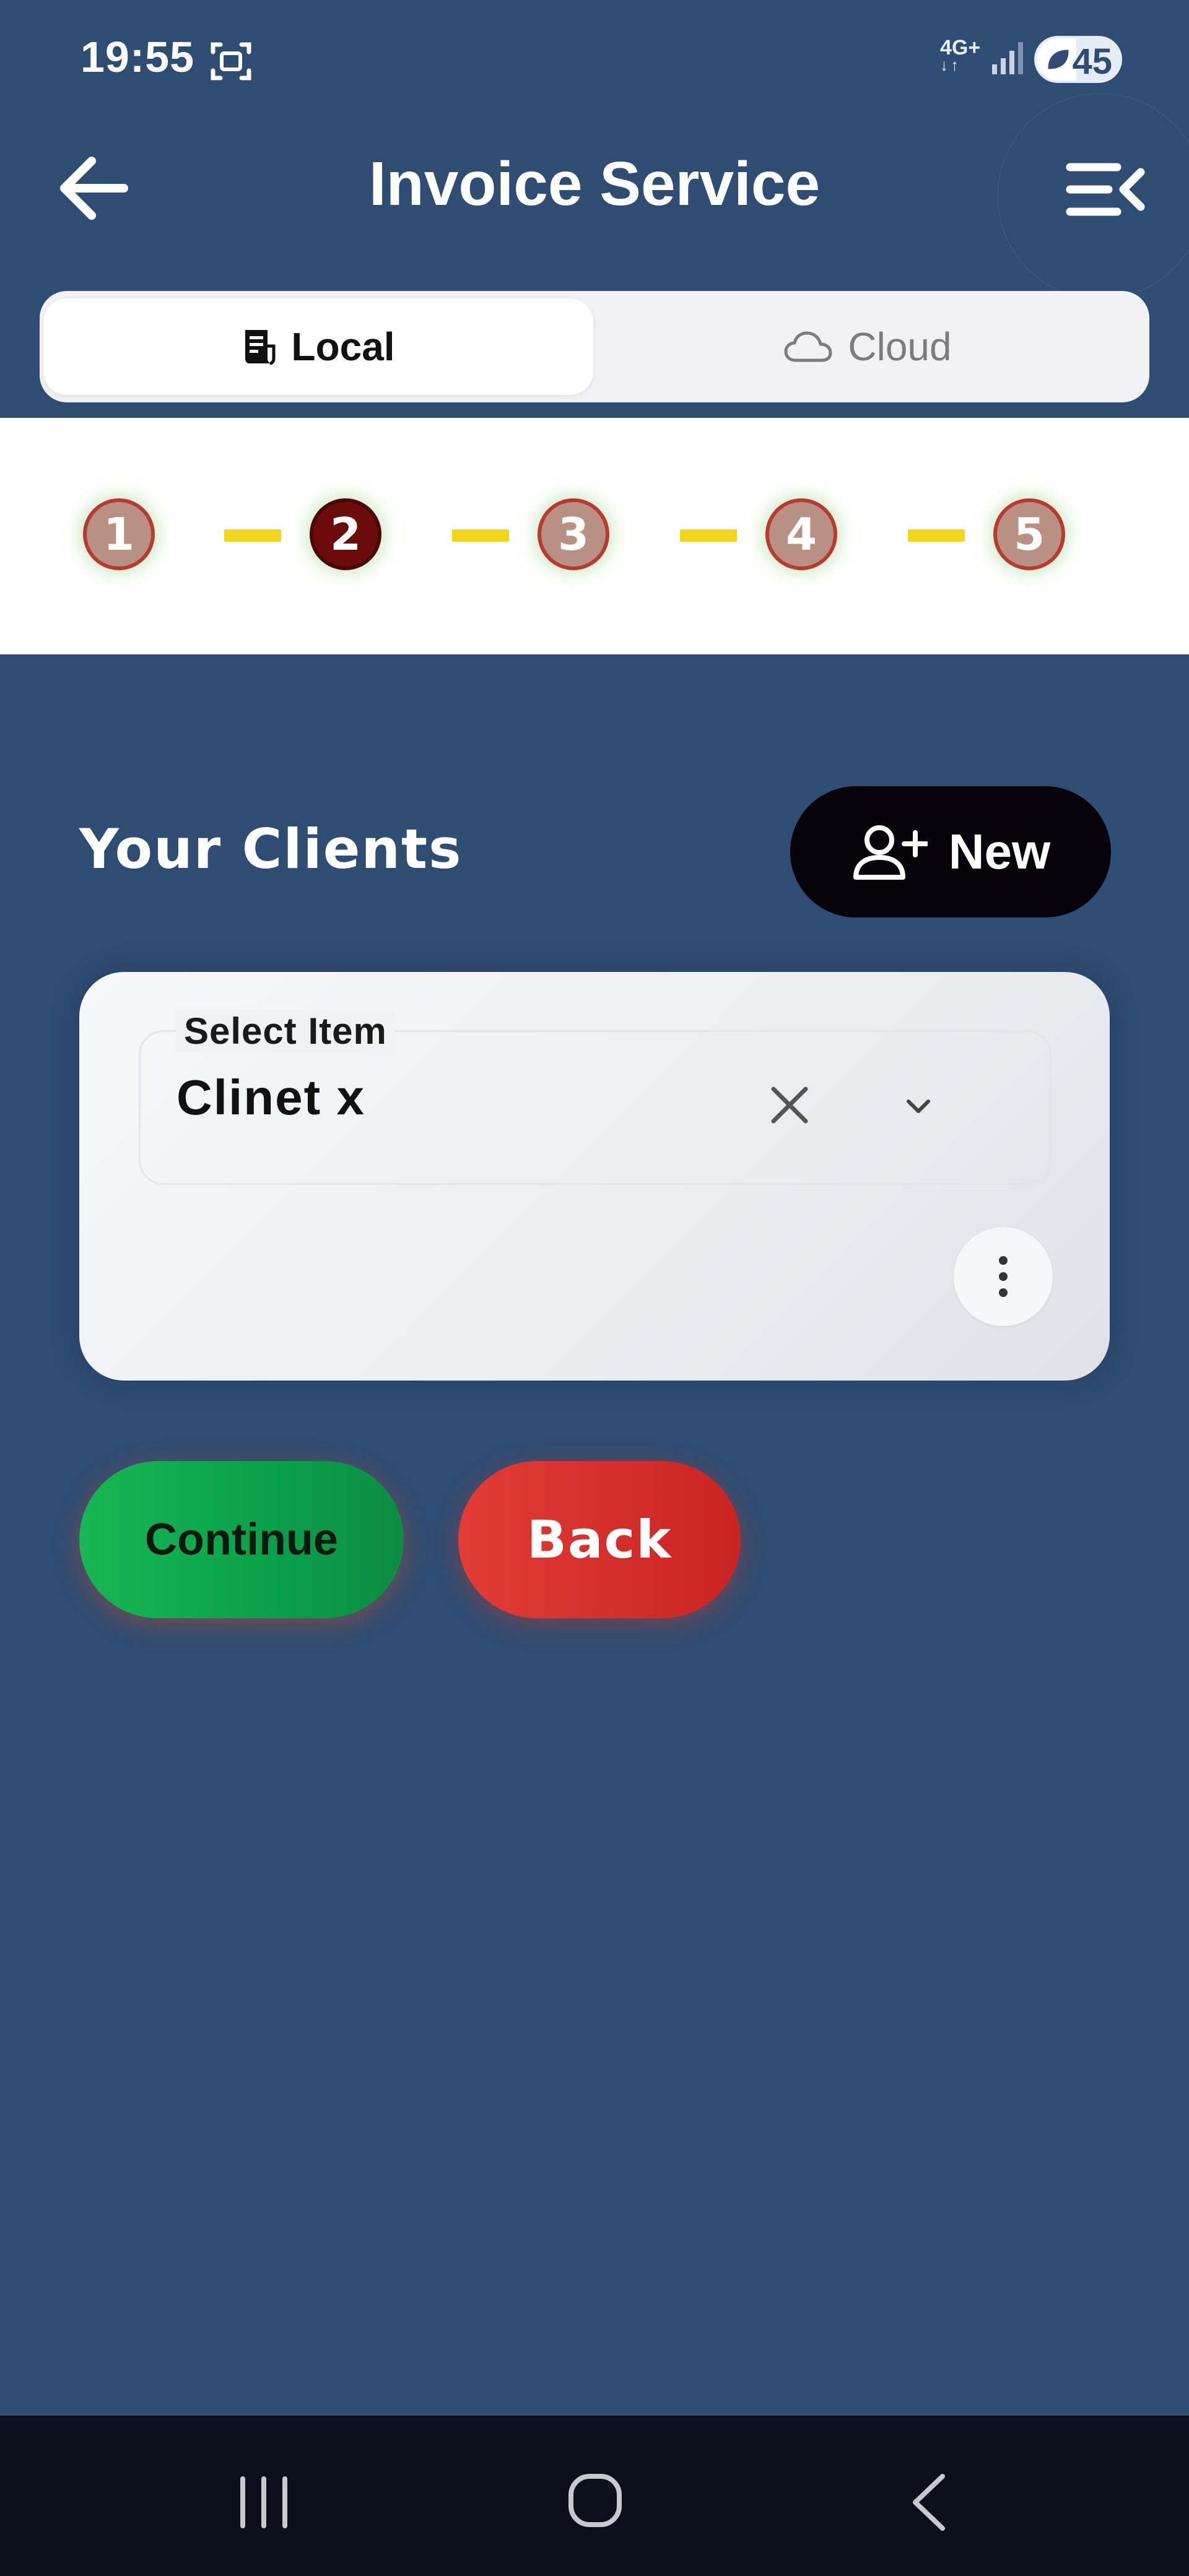  What do you see at coordinates (271, 849) in the screenshot?
I see `section-title: Your Clients` at bounding box center [271, 849].